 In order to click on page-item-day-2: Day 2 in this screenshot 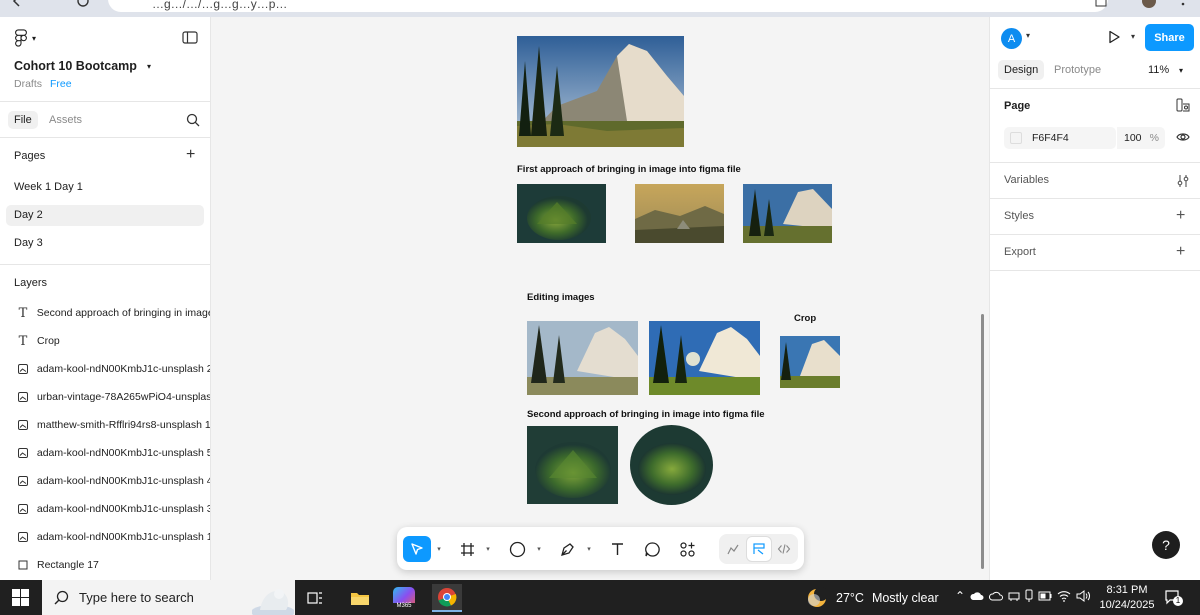, I will do `click(105, 215)`.